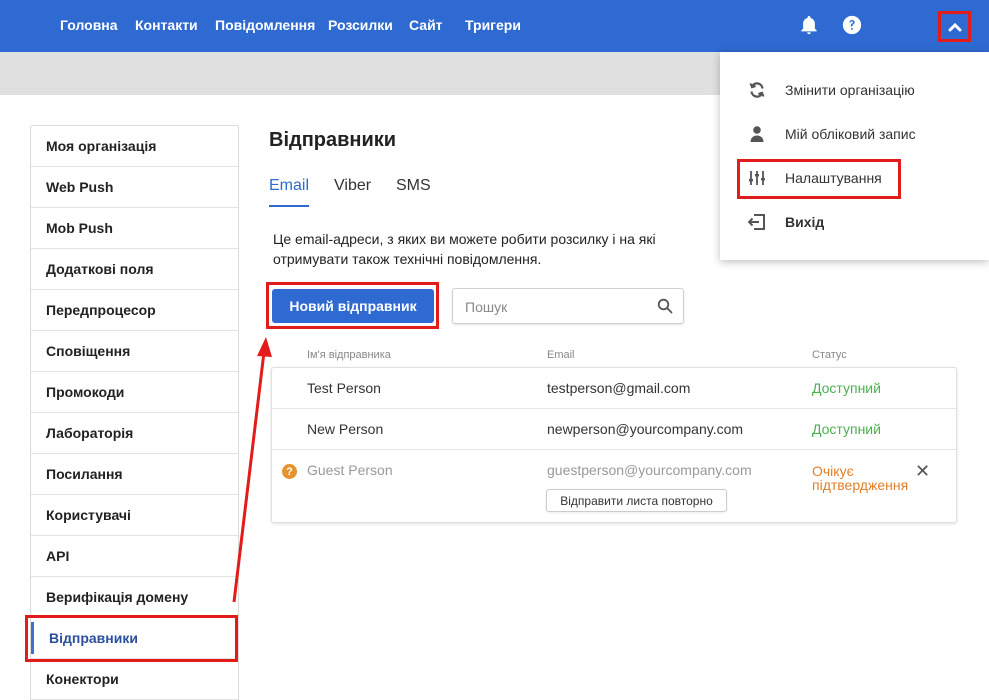 The height and width of the screenshot is (700, 989). I want to click on sender-name: Guest Person, so click(350, 470).